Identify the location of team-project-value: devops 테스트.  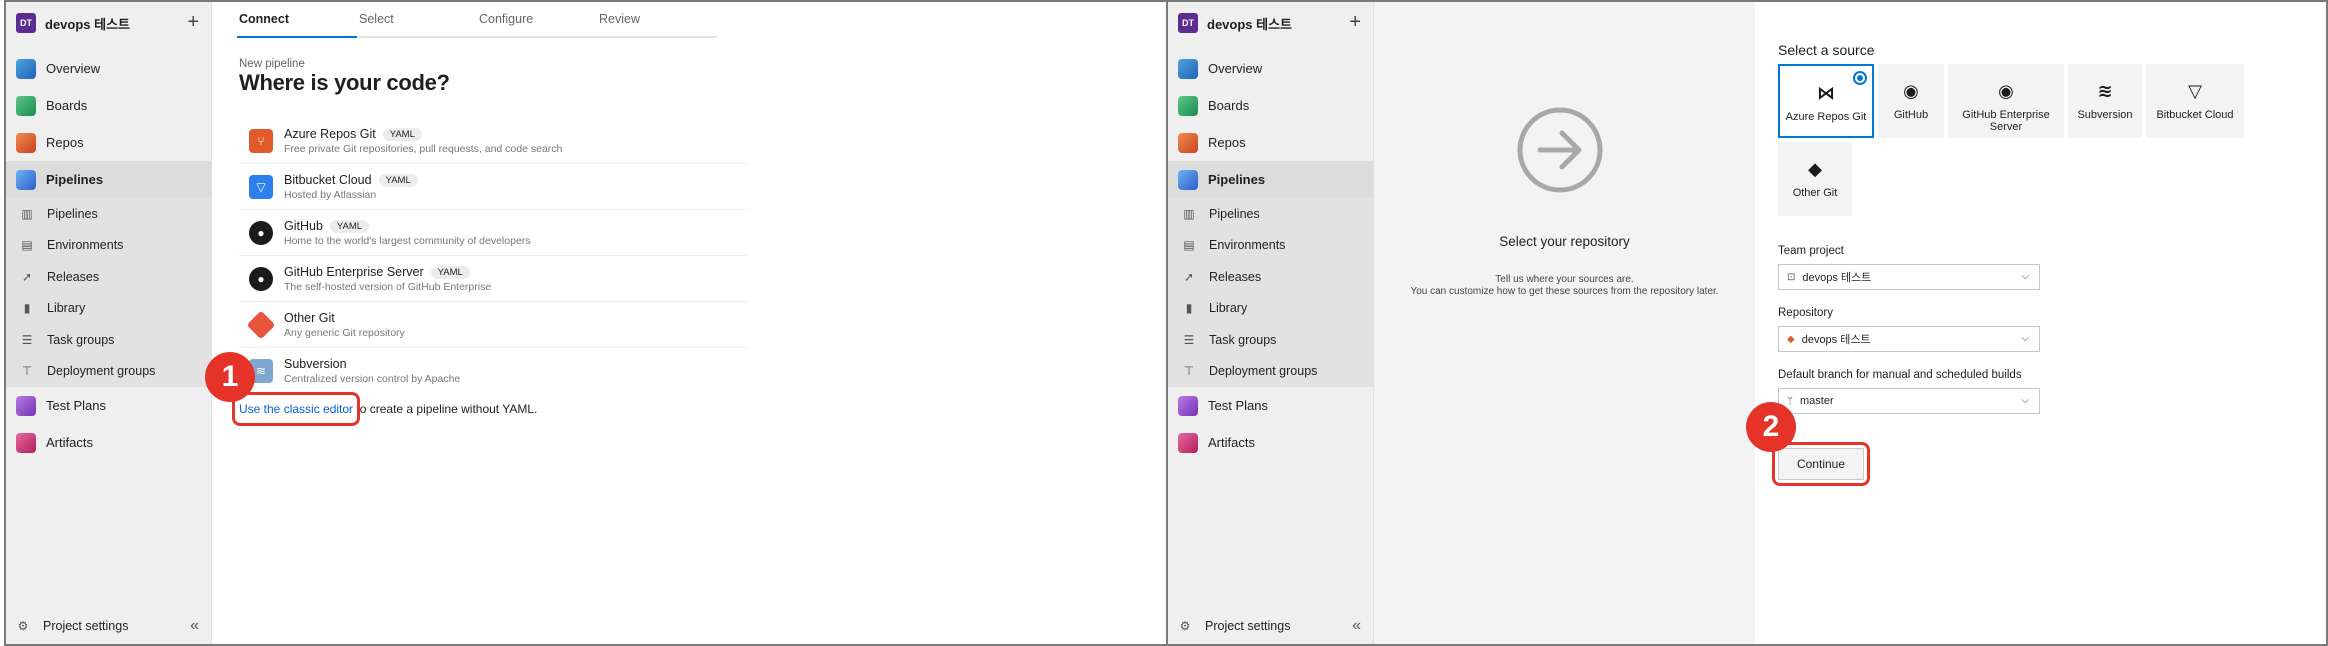
(1837, 278).